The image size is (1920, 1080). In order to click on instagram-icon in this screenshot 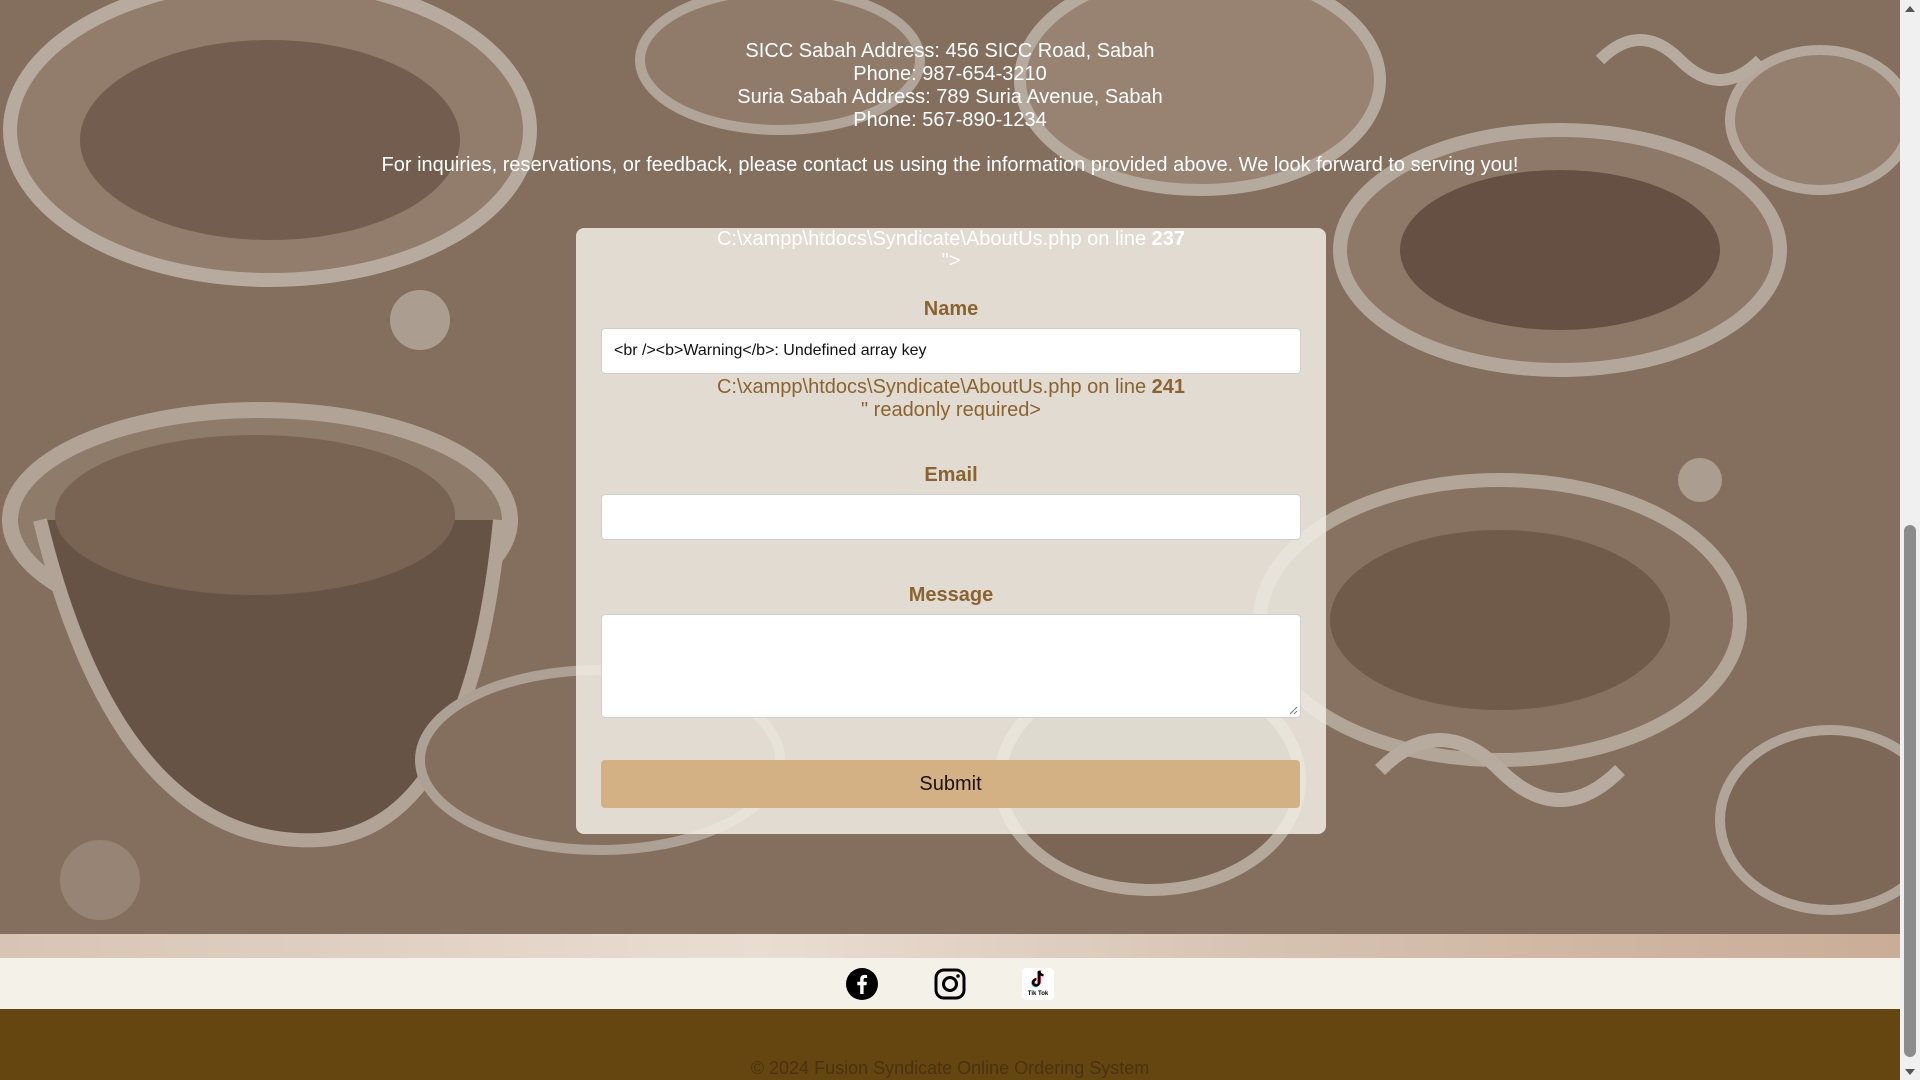, I will do `click(950, 984)`.